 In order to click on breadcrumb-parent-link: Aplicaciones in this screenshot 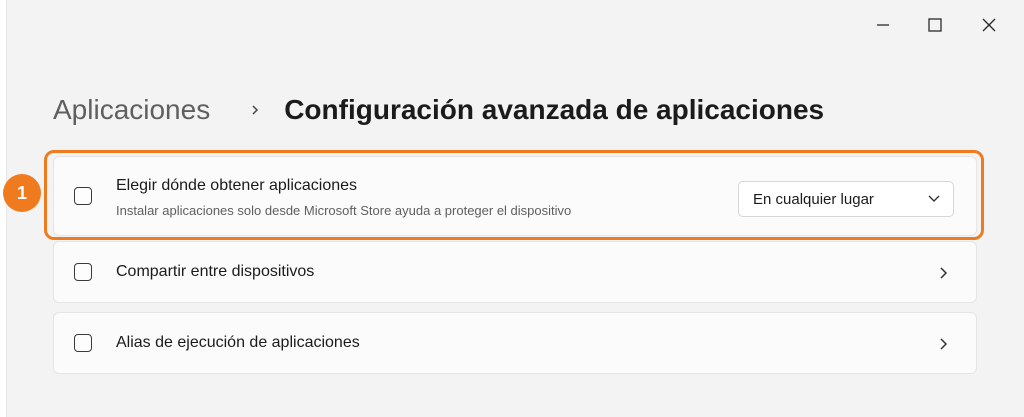, I will do `click(131, 110)`.